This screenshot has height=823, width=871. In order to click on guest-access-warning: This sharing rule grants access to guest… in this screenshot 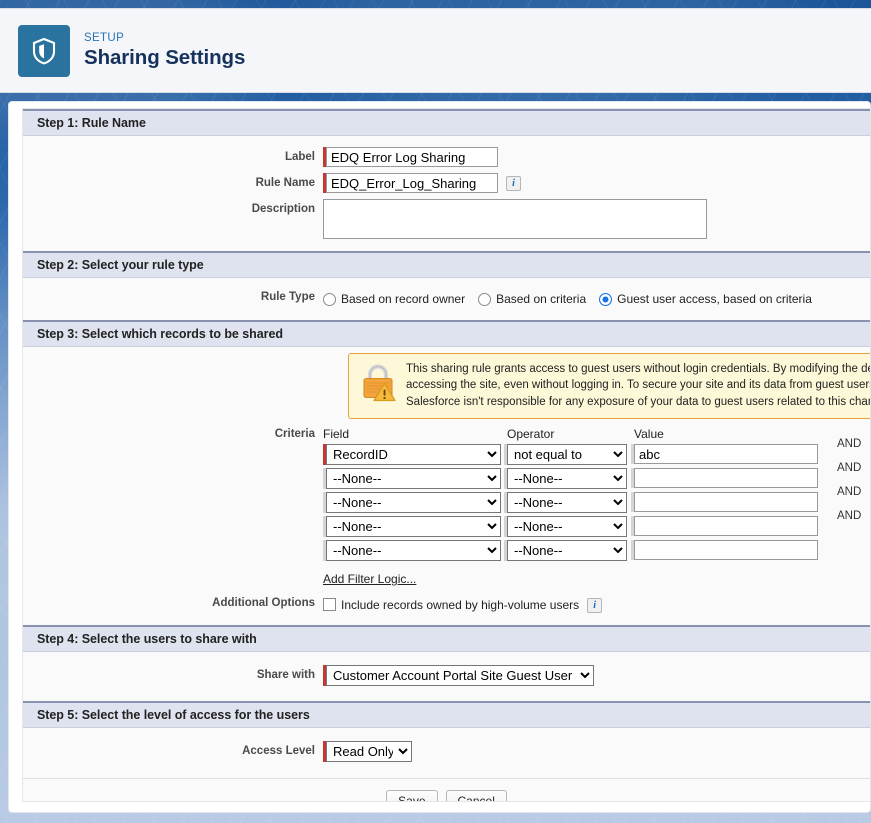, I will do `click(609, 386)`.